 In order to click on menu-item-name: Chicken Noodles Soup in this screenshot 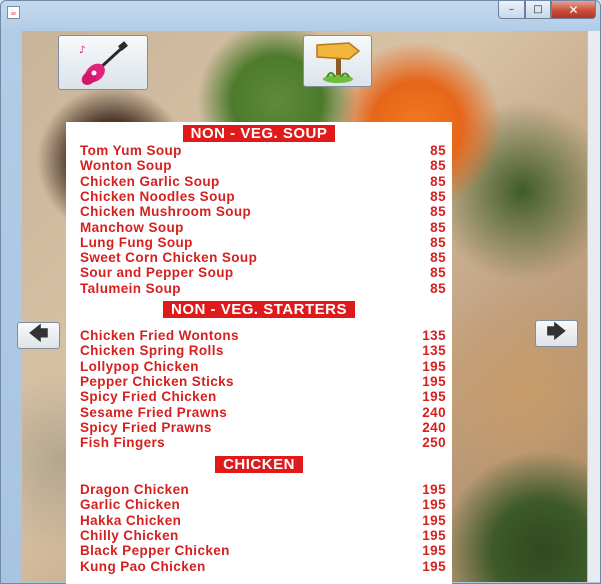, I will do `click(158, 196)`.